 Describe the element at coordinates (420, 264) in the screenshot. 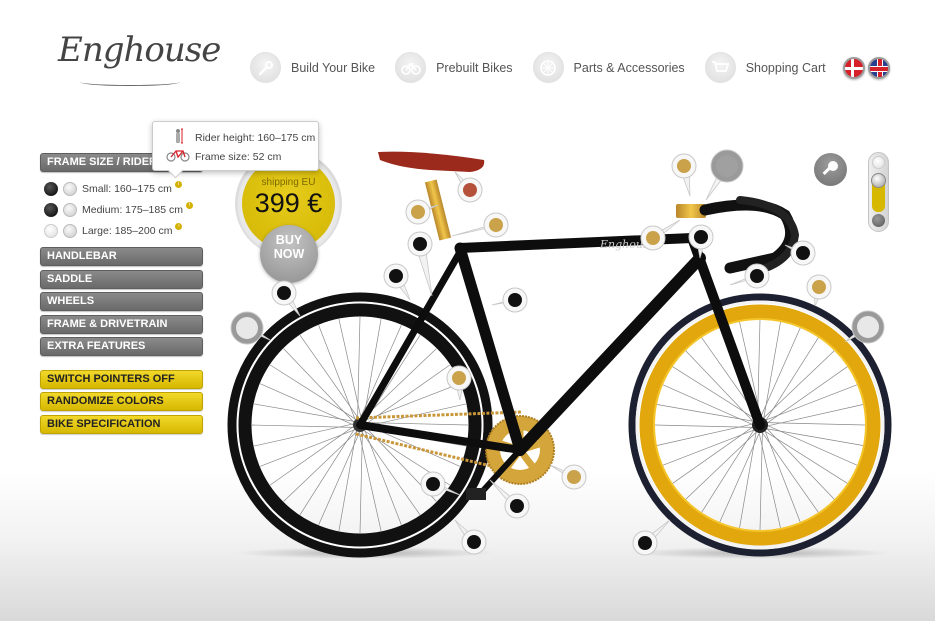

I see `pin-rear-brake-cable` at that location.